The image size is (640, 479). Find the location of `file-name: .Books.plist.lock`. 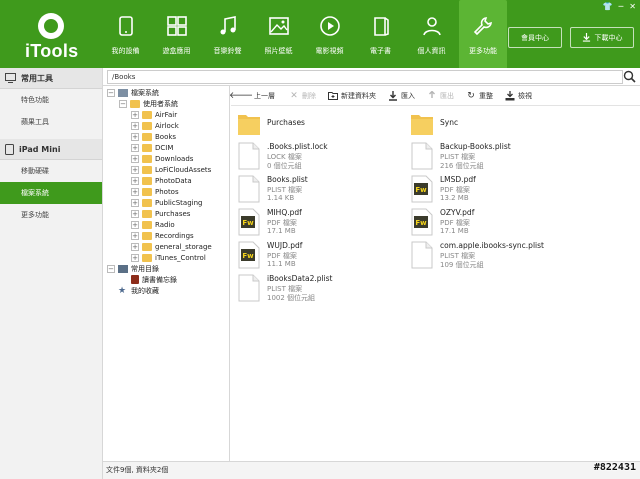

file-name: .Books.plist.lock is located at coordinates (297, 146).